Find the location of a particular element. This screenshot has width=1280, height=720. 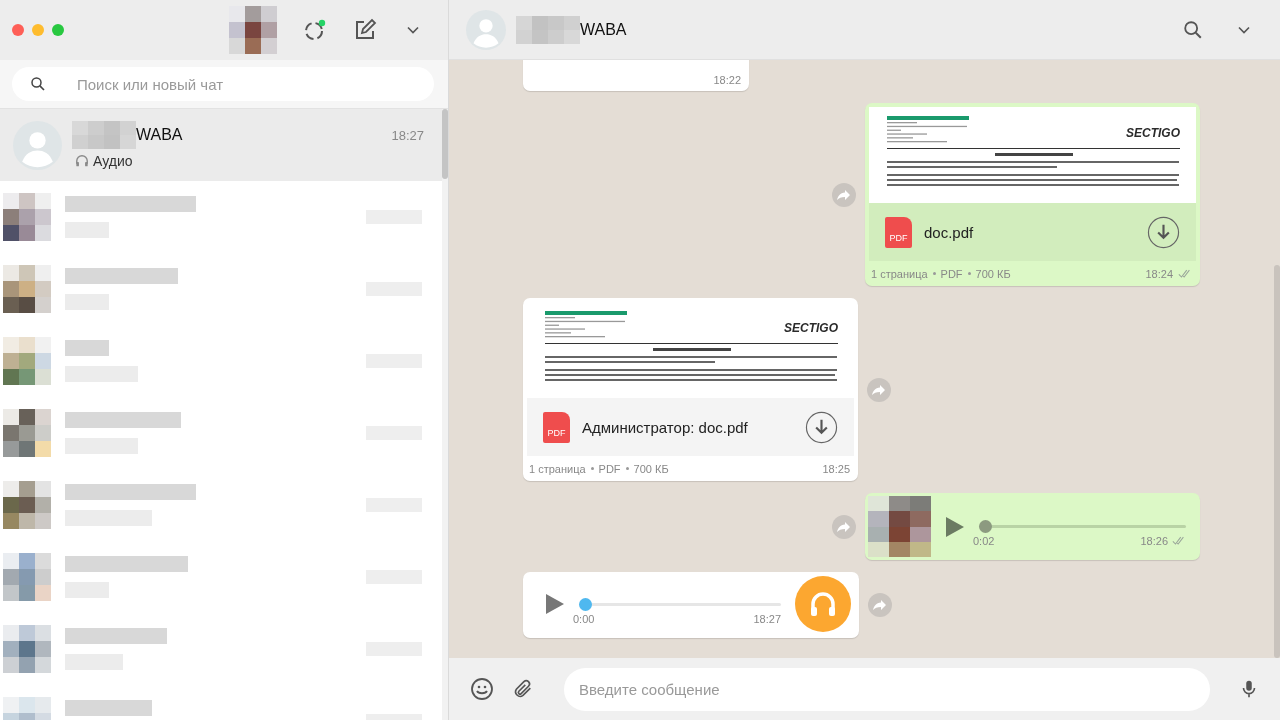

chat-list-item: WABA 18:27 Аудио is located at coordinates (221, 145).